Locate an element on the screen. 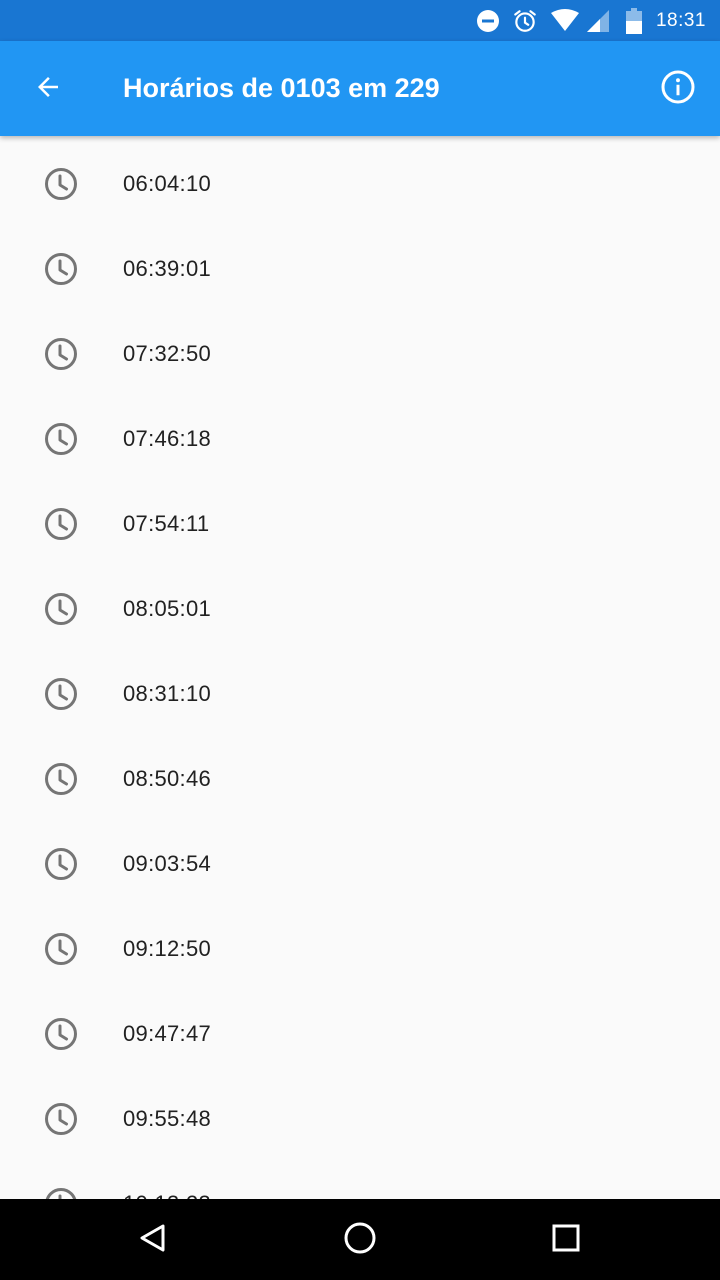 This screenshot has height=1280, width=720. info-icon is located at coordinates (678, 89).